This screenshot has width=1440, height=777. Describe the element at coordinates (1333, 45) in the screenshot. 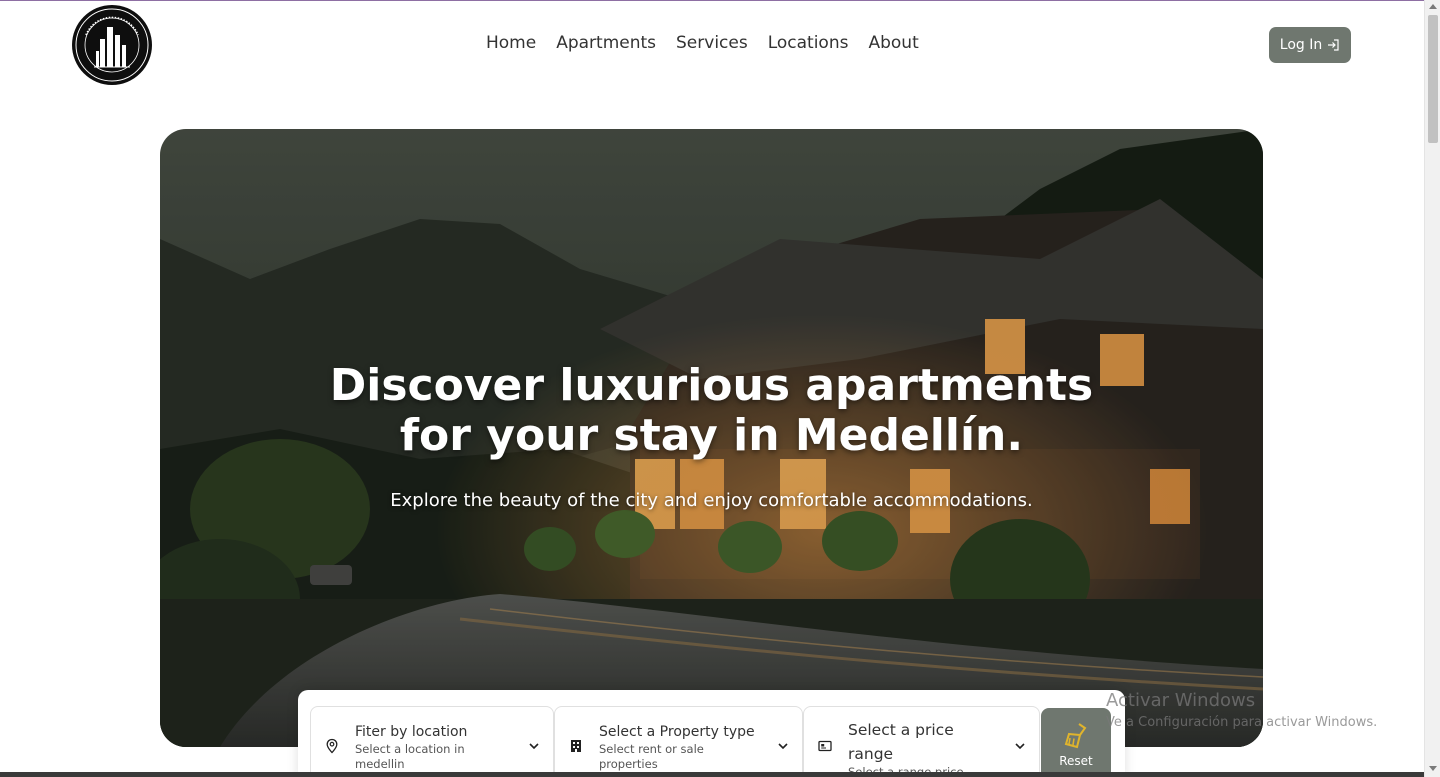

I see `login-arrow-icon` at that location.